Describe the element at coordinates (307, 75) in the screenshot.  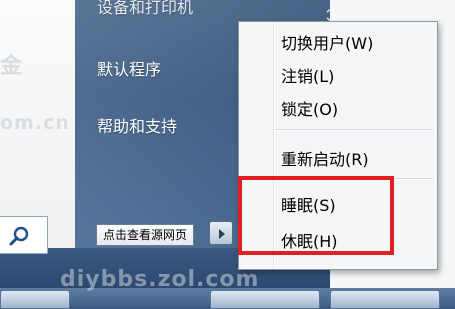
I see `menu-item-log-off: 注销(L)` at that location.